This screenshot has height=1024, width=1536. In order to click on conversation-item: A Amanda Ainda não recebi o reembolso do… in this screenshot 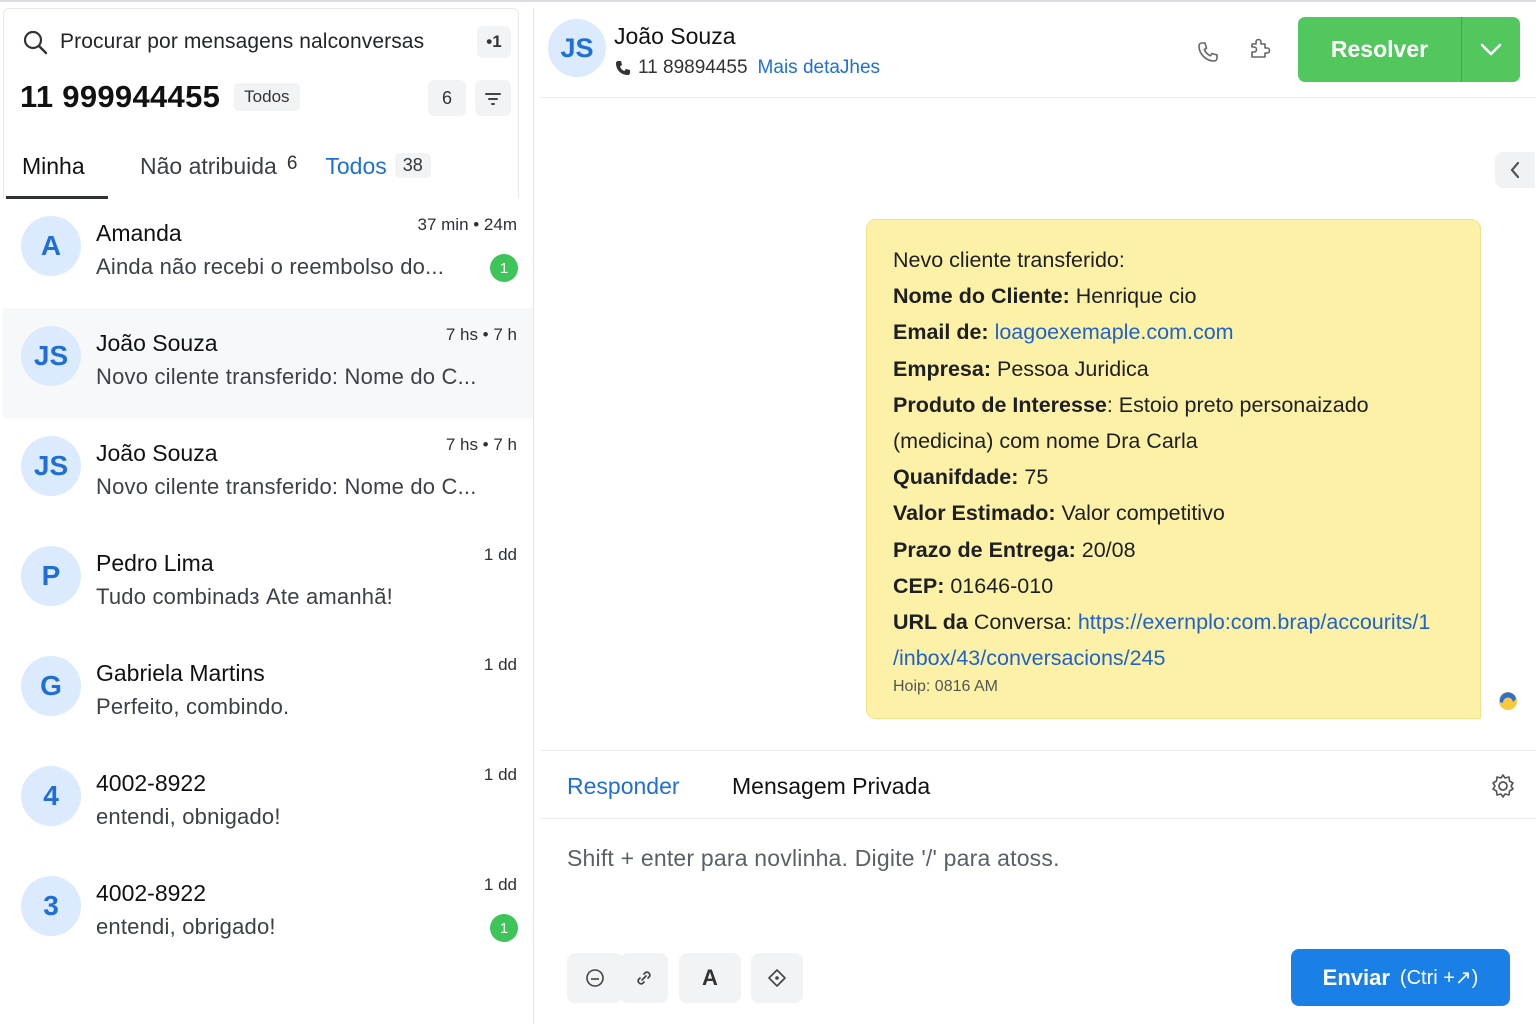, I will do `click(268, 253)`.